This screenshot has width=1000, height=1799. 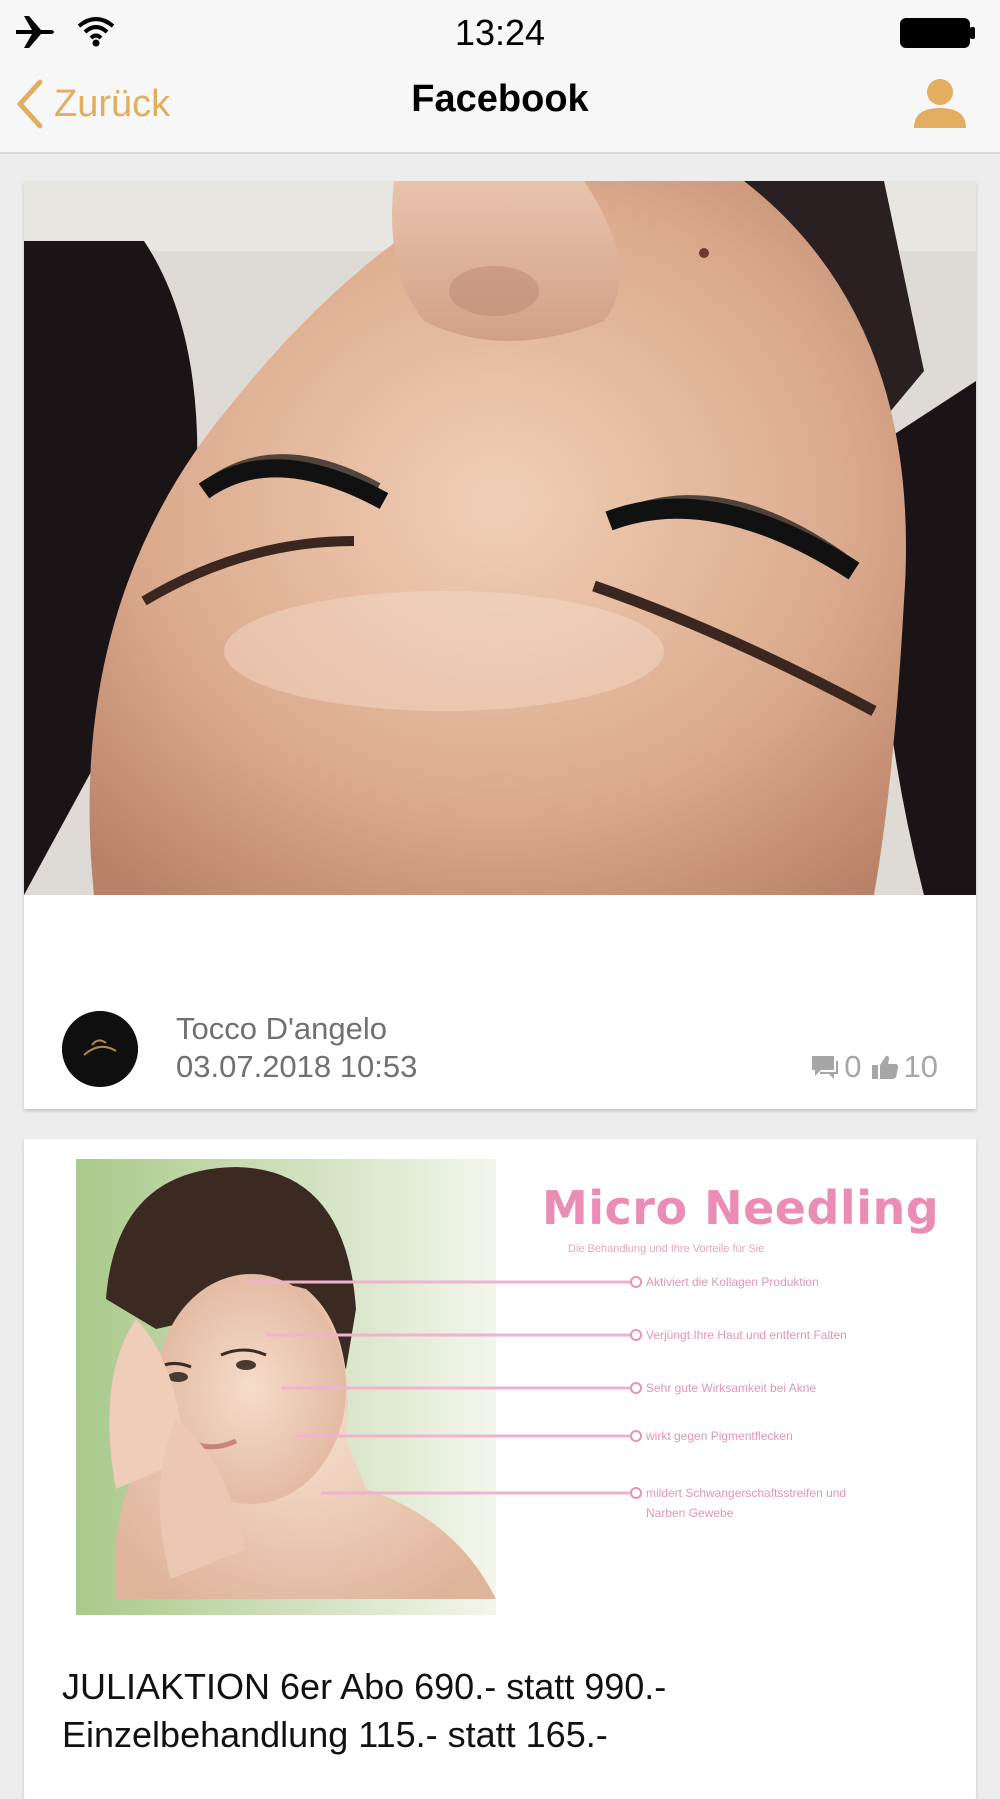 I want to click on nav-bar: Zurück Facebook, so click(x=500, y=109).